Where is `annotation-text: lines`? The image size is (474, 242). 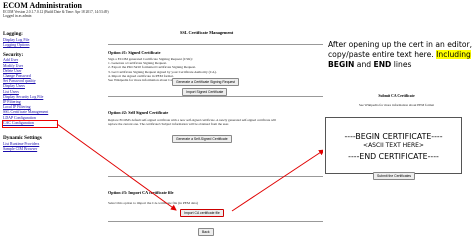 annotation-text: lines is located at coordinates (401, 64).